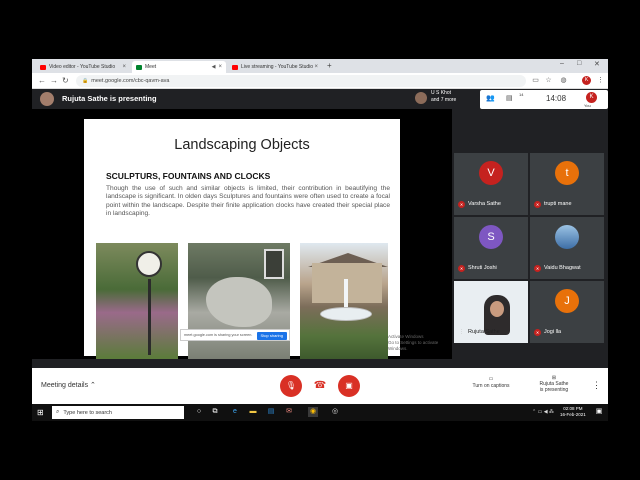 Image resolution: width=640 pixels, height=480 pixels. What do you see at coordinates (509, 98) in the screenshot?
I see `chat-icon: ▤` at bounding box center [509, 98].